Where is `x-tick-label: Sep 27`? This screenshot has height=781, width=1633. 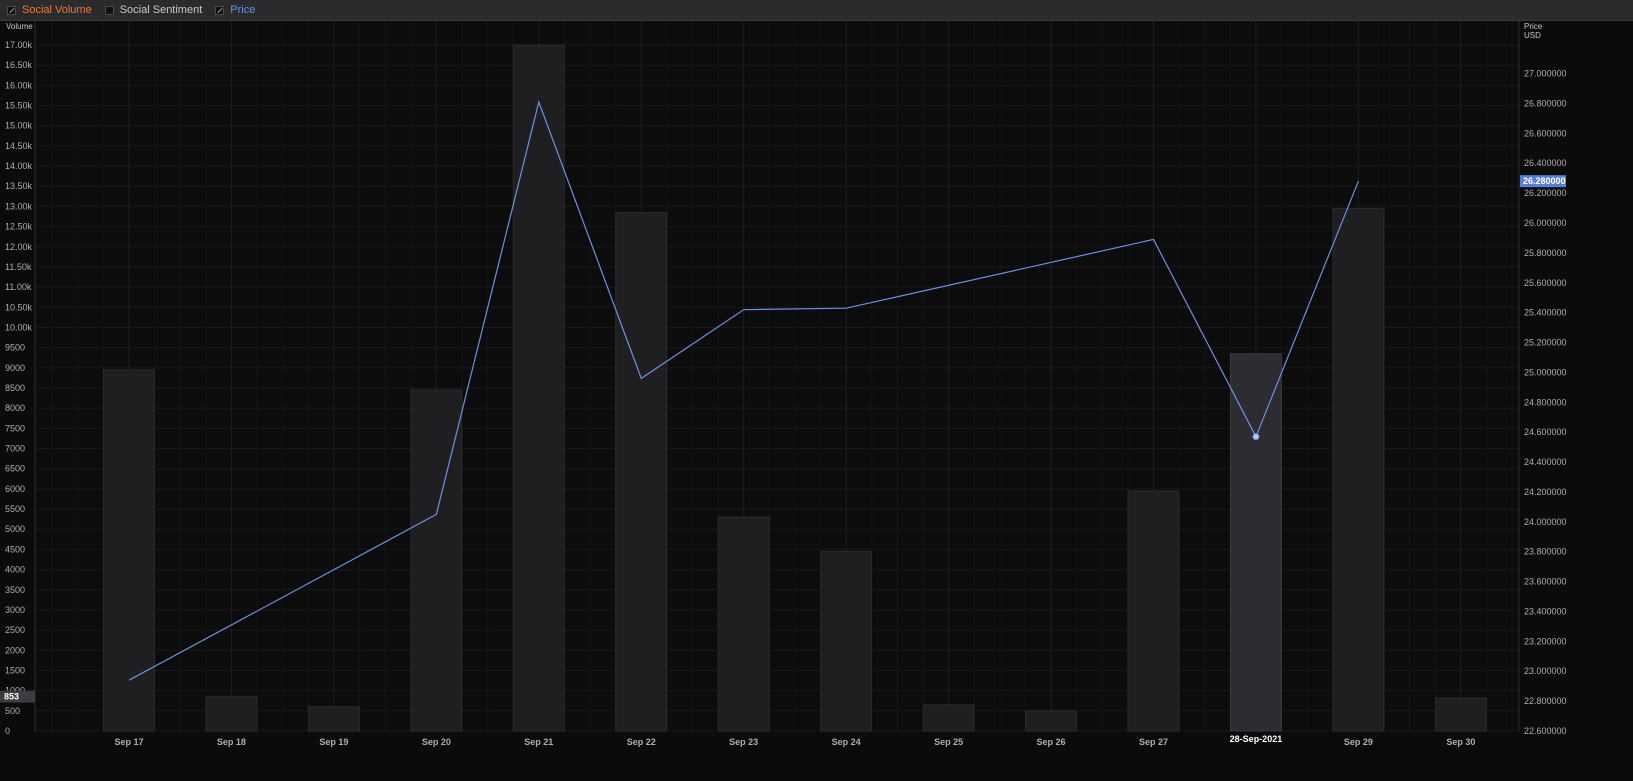
x-tick-label: Sep 27 is located at coordinates (1153, 742).